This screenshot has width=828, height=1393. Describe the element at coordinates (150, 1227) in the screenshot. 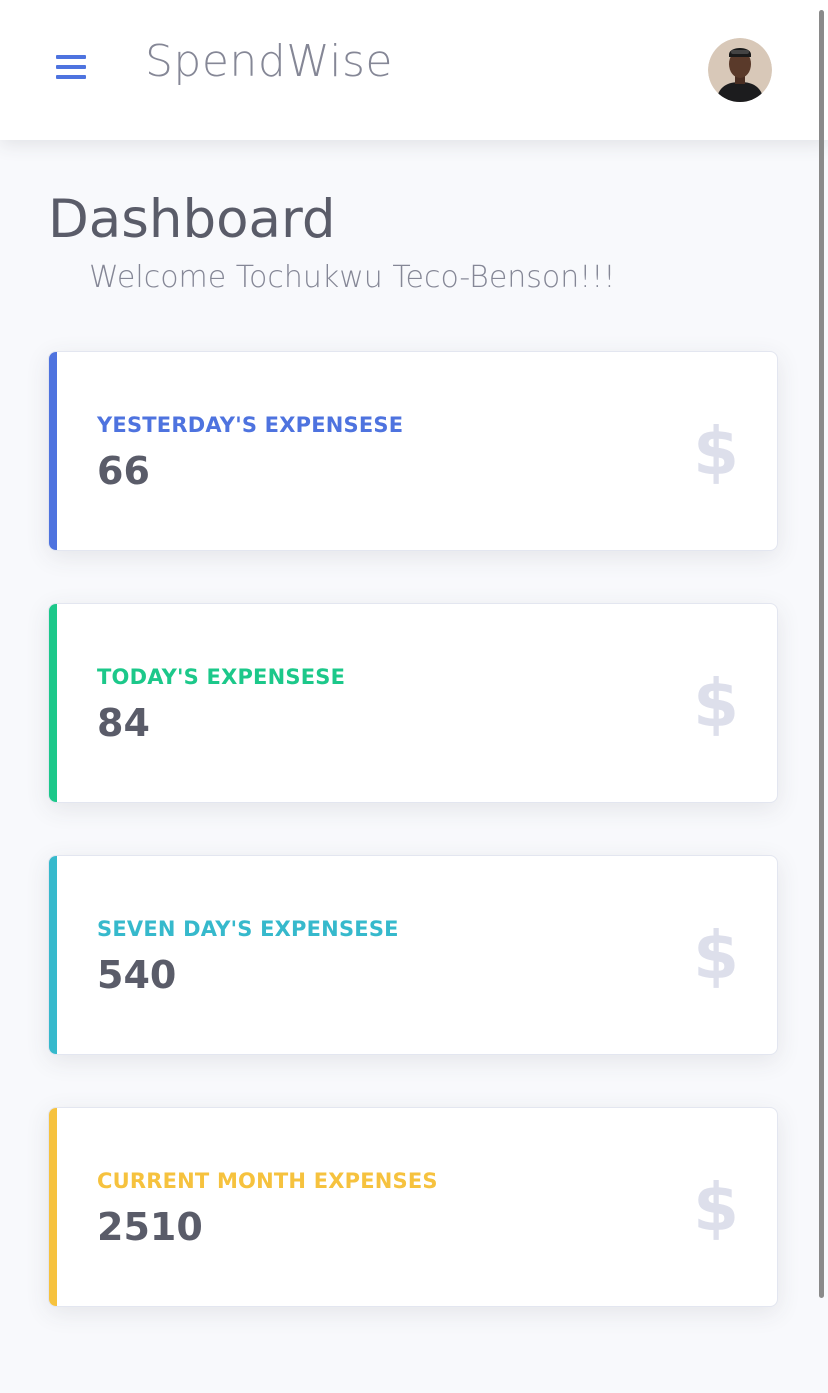

I see `card-value: 2510` at that location.